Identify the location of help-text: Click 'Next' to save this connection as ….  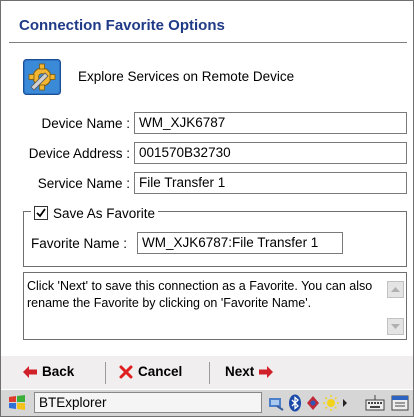
(200, 294).